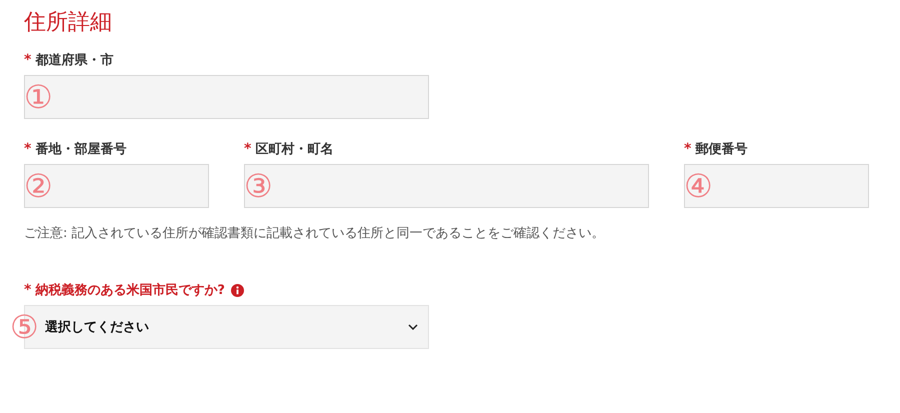 Image resolution: width=900 pixels, height=413 pixels. Describe the element at coordinates (698, 186) in the screenshot. I see `annotation-number: ④` at that location.